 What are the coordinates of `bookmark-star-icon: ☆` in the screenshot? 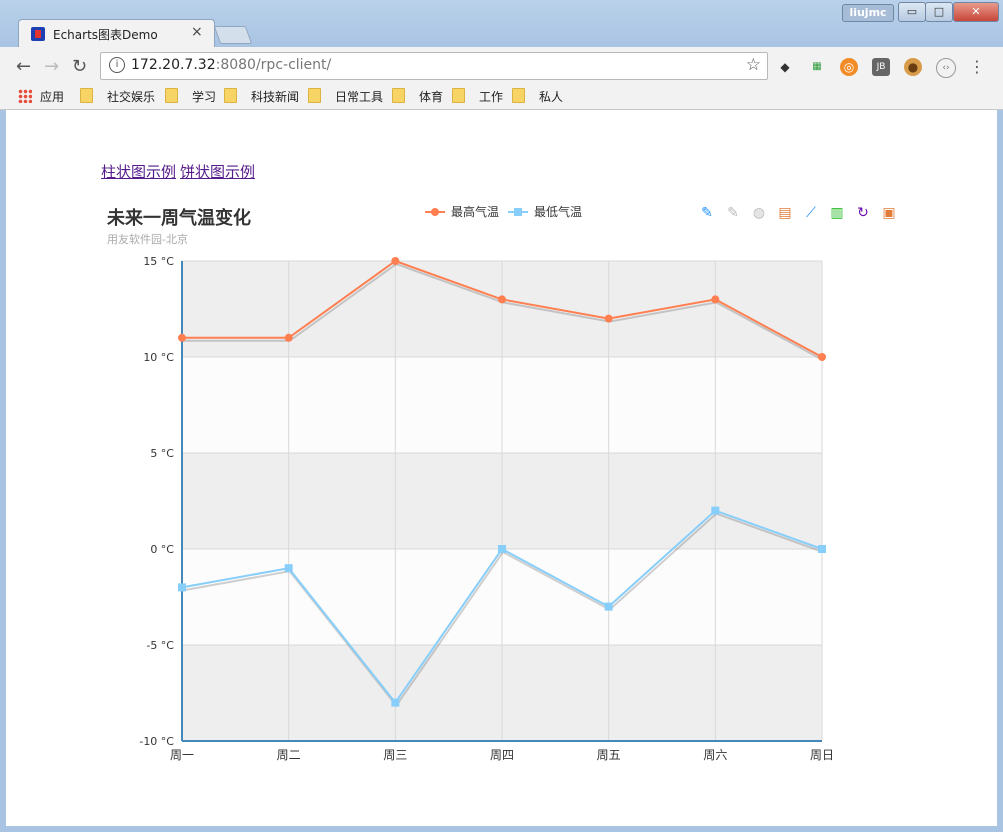 It's located at (753, 65).